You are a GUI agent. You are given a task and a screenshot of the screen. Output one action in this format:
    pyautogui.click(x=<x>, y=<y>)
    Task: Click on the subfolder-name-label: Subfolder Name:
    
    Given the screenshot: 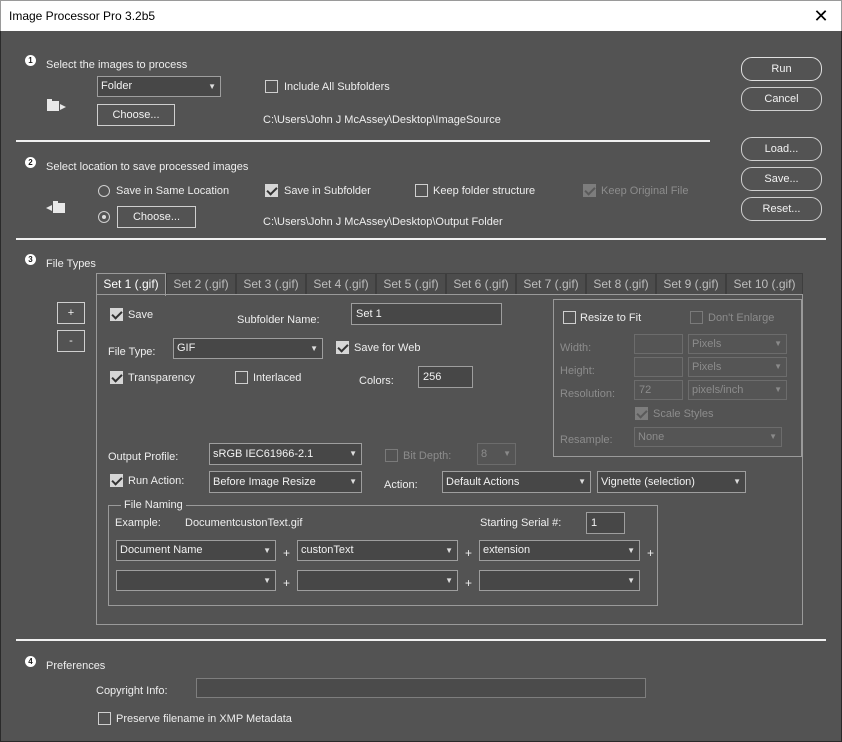 What is the action you would take?
    pyautogui.click(x=278, y=320)
    